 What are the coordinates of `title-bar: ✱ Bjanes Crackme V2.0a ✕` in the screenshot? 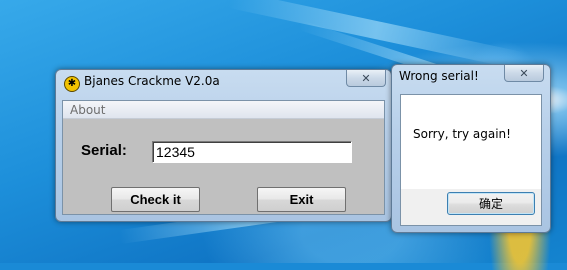 It's located at (223, 81).